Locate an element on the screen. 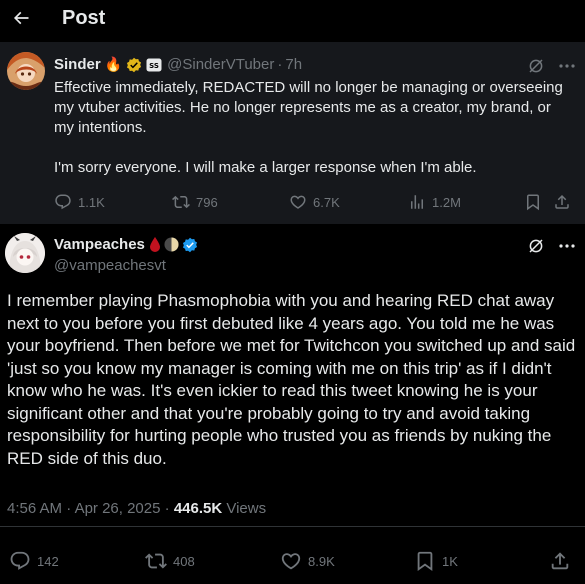 The image size is (585, 584). reply-count: 1.1K is located at coordinates (91, 202).